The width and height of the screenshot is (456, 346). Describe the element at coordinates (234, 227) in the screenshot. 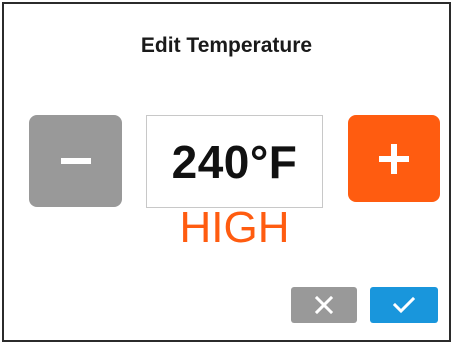

I see `temperature-level-label: HIGH` at that location.